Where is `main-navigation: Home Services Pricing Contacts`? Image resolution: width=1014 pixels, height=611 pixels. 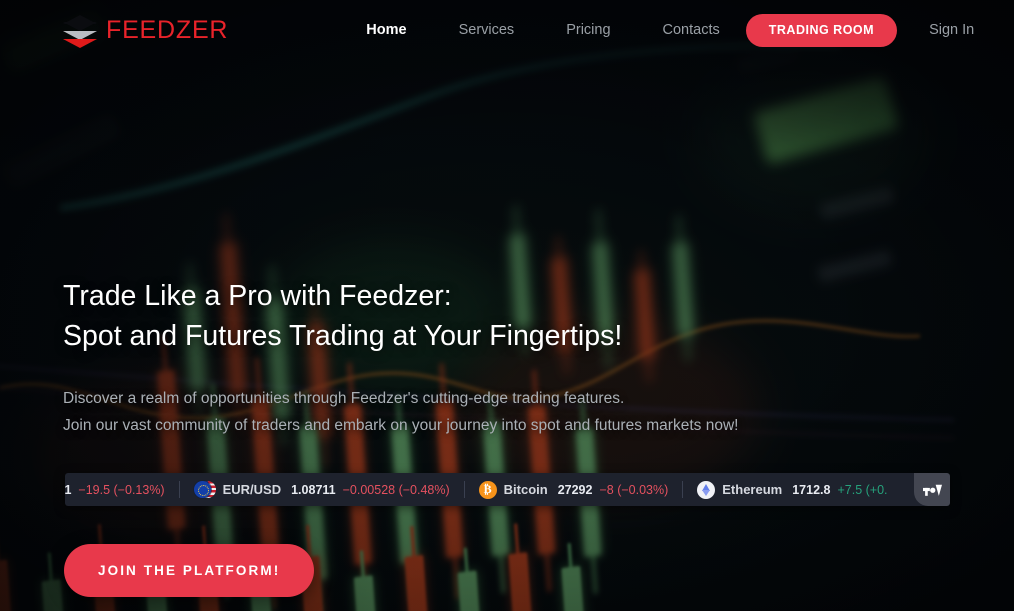
main-navigation: Home Services Pricing Contacts is located at coordinates (542, 30).